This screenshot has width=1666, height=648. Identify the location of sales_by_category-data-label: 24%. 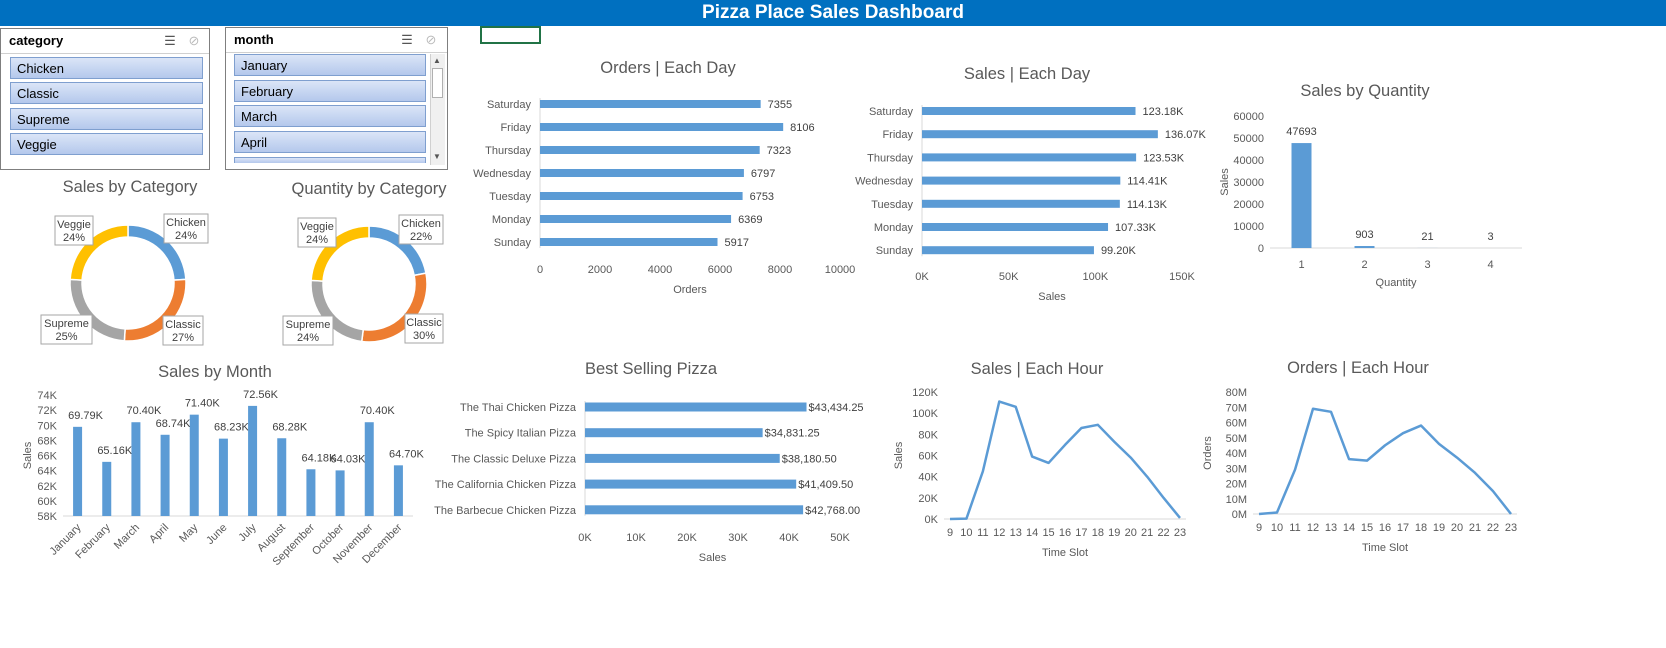
(186, 236).